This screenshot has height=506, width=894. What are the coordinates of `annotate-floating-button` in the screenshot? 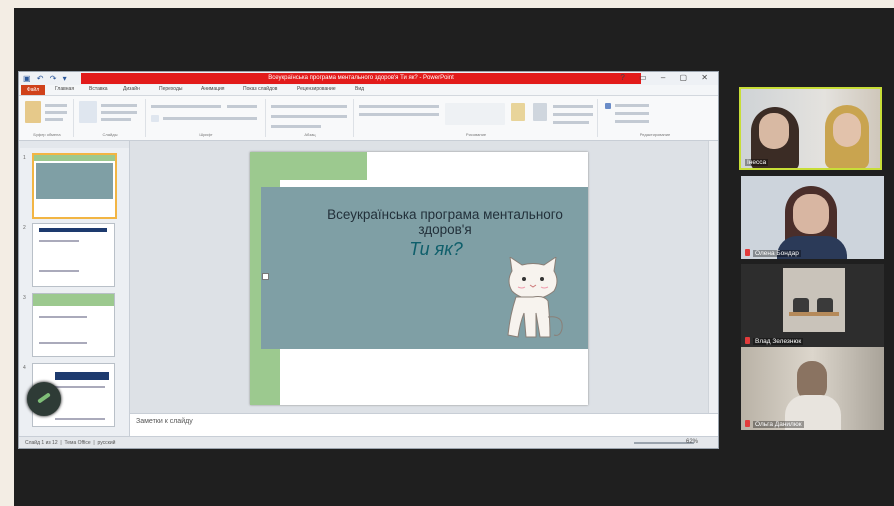 It's located at (44, 399).